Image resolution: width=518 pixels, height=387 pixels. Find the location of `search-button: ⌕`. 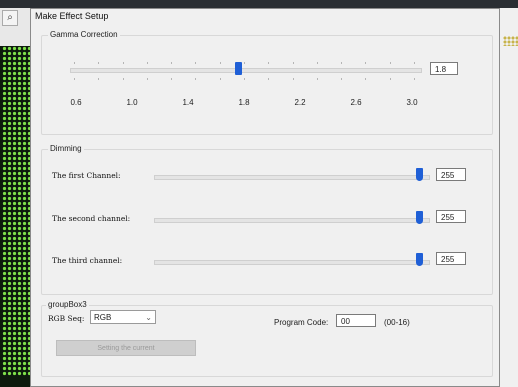

search-button: ⌕ is located at coordinates (10, 18).